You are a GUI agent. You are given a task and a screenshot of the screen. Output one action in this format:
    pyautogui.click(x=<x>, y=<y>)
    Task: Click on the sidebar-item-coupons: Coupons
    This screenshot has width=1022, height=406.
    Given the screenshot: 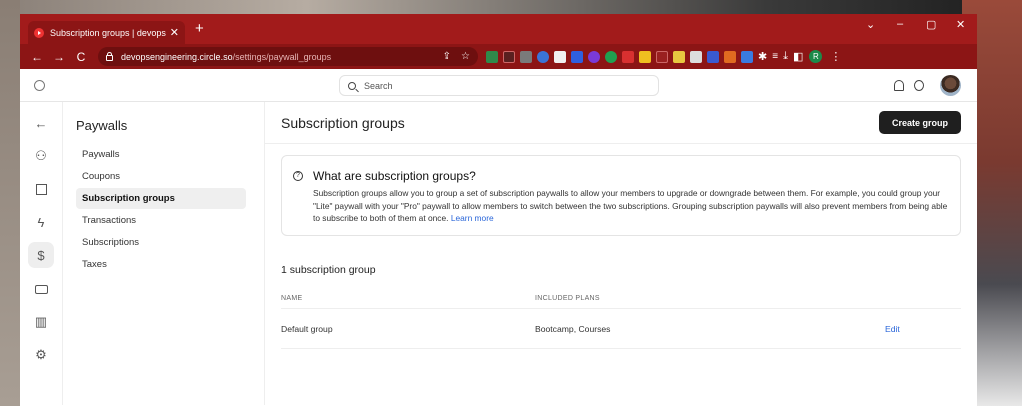 What is the action you would take?
    pyautogui.click(x=161, y=176)
    